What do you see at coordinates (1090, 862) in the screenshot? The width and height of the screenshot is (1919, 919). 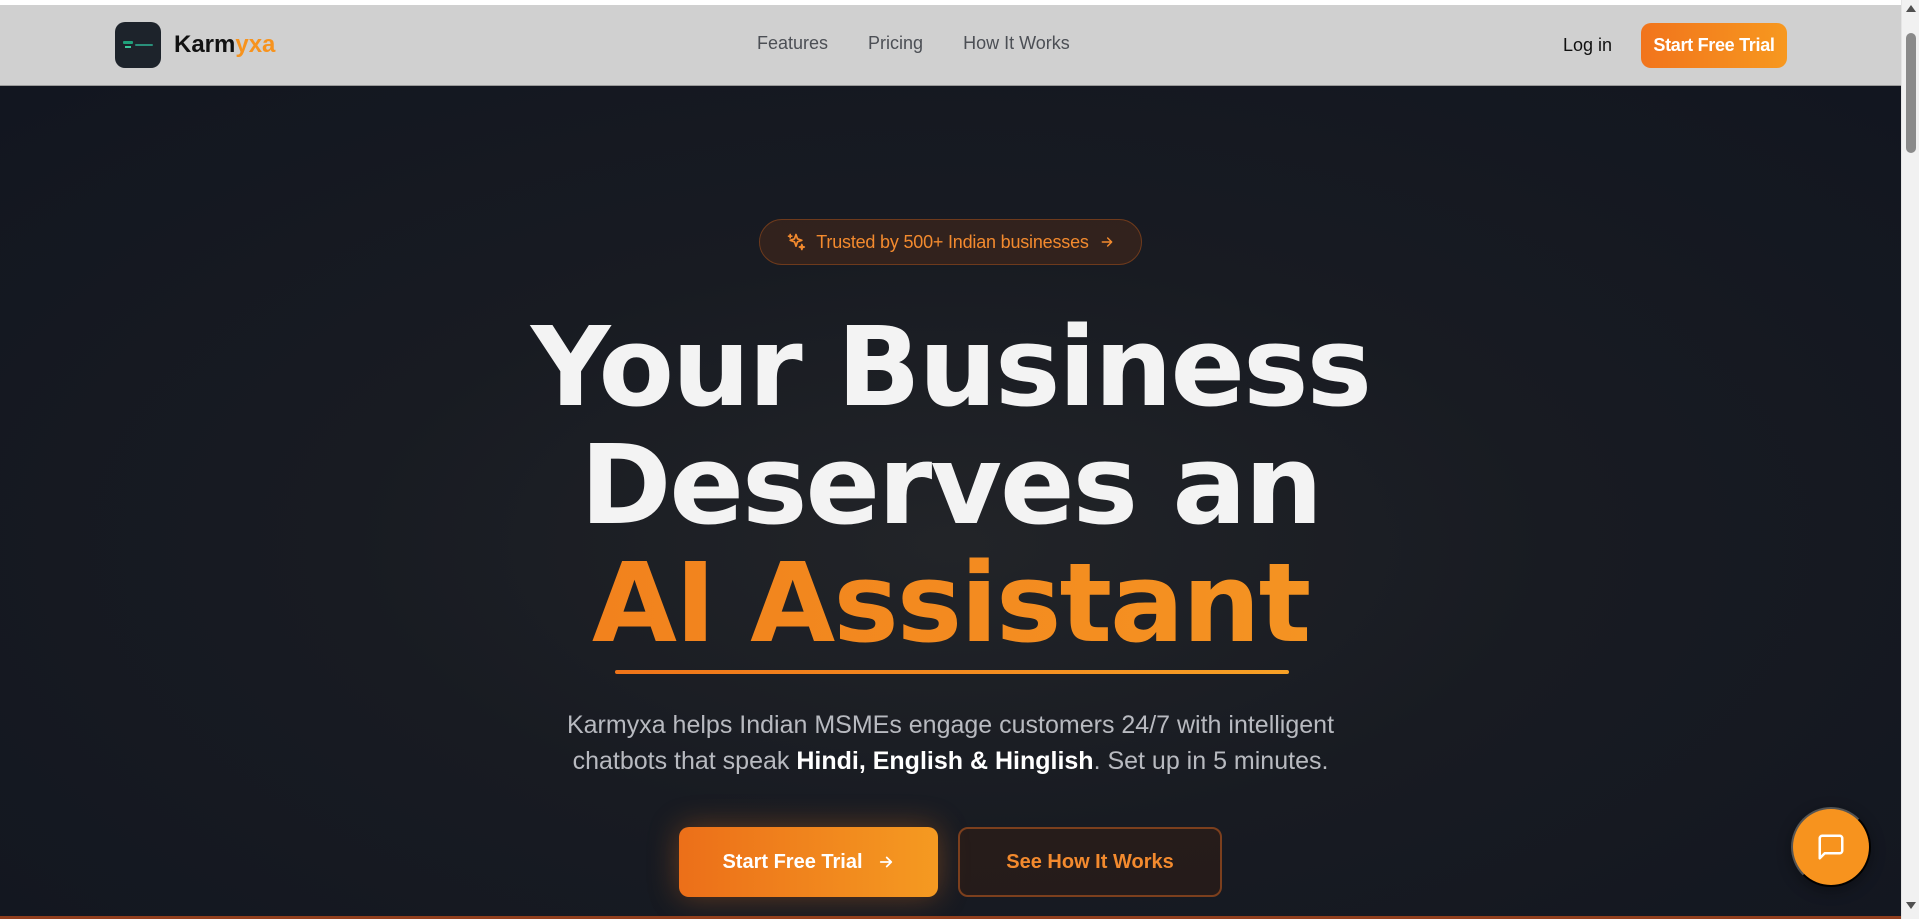 I see `see-how-it-works-button: See How It Works` at bounding box center [1090, 862].